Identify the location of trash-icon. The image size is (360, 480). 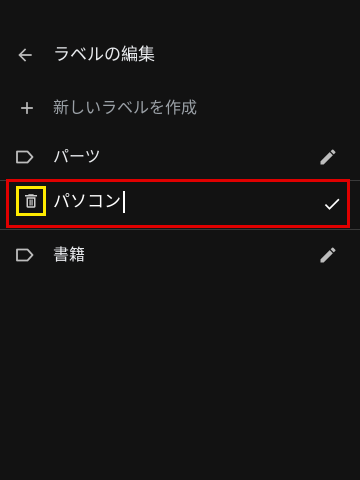
(31, 201).